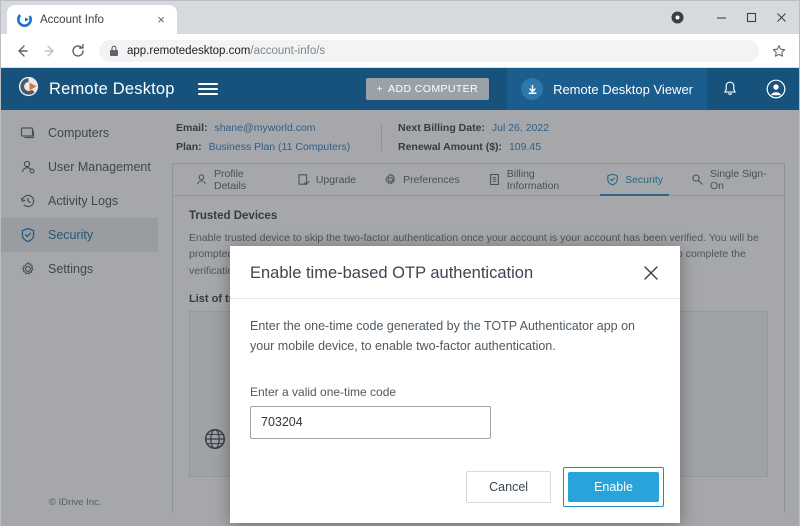 The width and height of the screenshot is (800, 526). I want to click on url-path: /account-info/s, so click(288, 50).